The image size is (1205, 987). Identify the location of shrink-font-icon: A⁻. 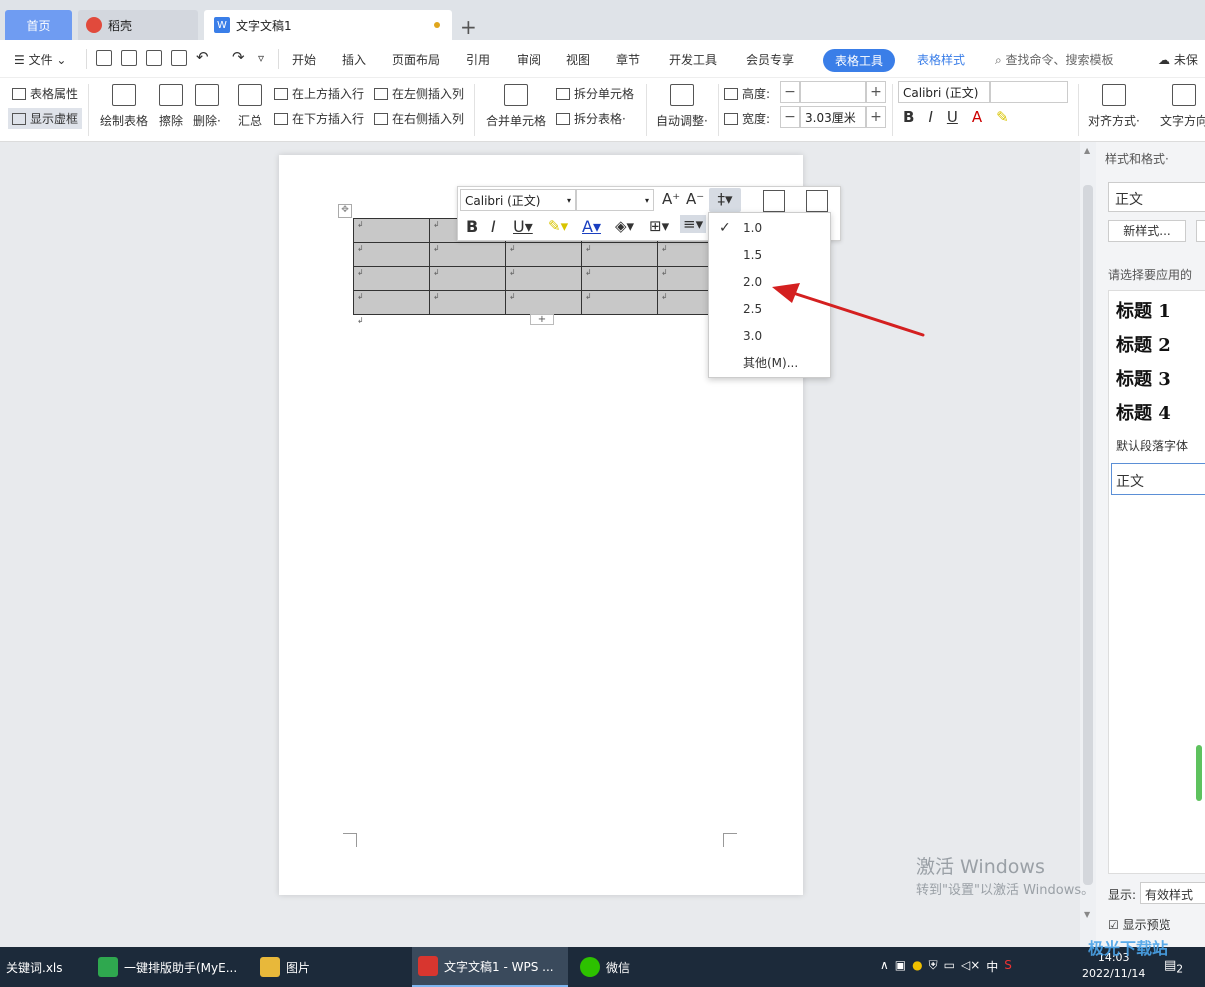
(695, 199).